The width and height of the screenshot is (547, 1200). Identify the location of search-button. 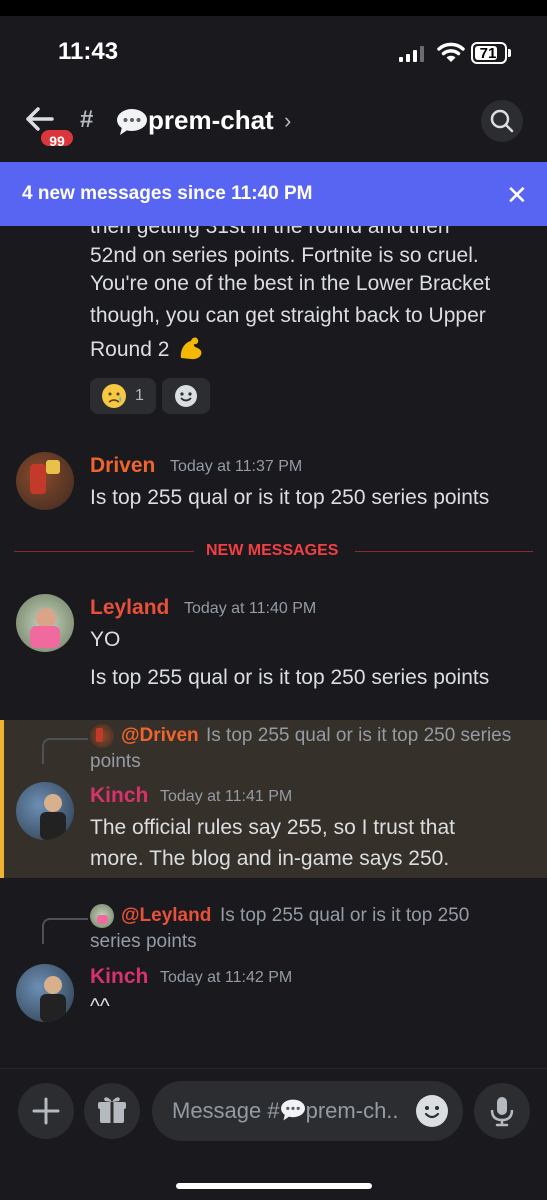
(502, 121).